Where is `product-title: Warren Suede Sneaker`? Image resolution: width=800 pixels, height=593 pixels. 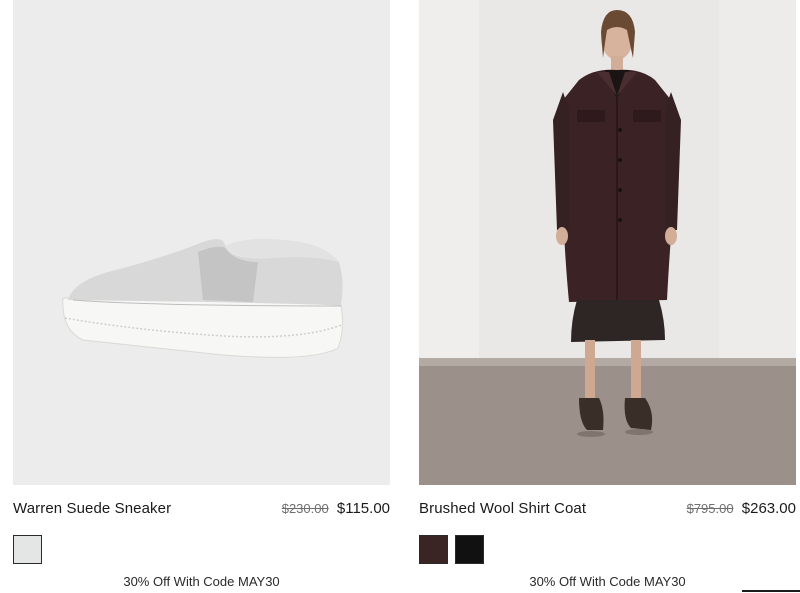
product-title: Warren Suede Sneaker is located at coordinates (92, 508).